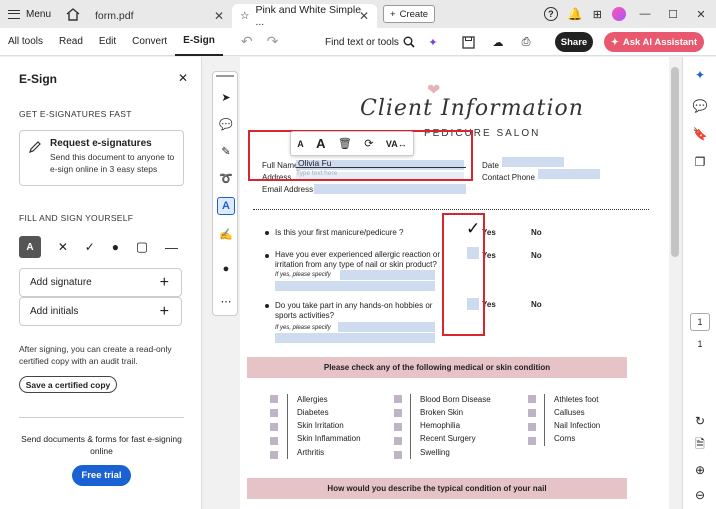 This screenshot has height=509, width=716. I want to click on share-button: Share, so click(574, 42).